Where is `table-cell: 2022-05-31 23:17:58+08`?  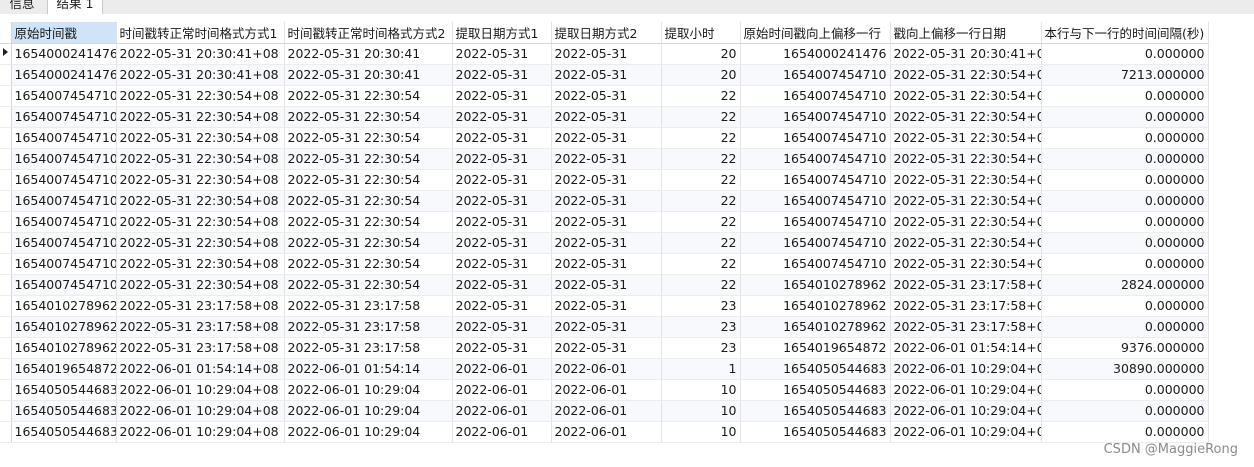 table-cell: 2022-05-31 23:17:58+08 is located at coordinates (200, 327).